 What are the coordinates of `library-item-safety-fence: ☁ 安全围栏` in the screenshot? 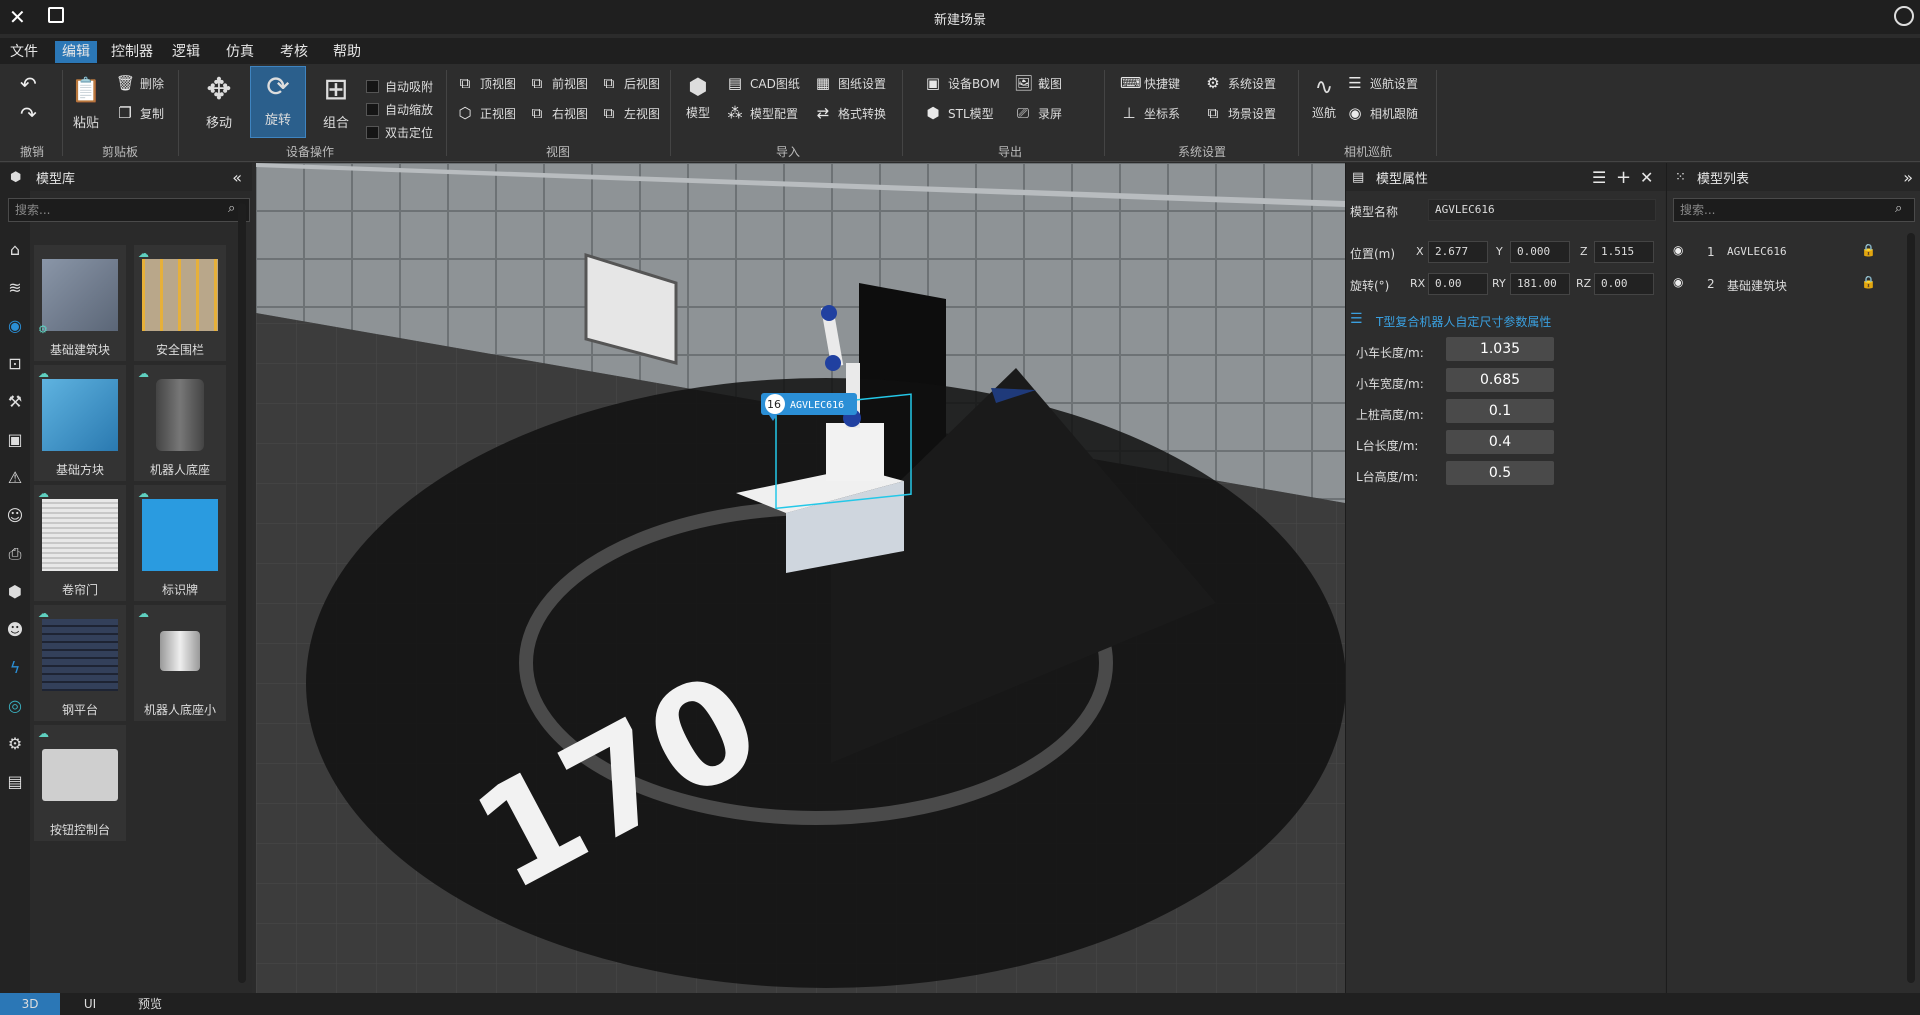 It's located at (180, 303).